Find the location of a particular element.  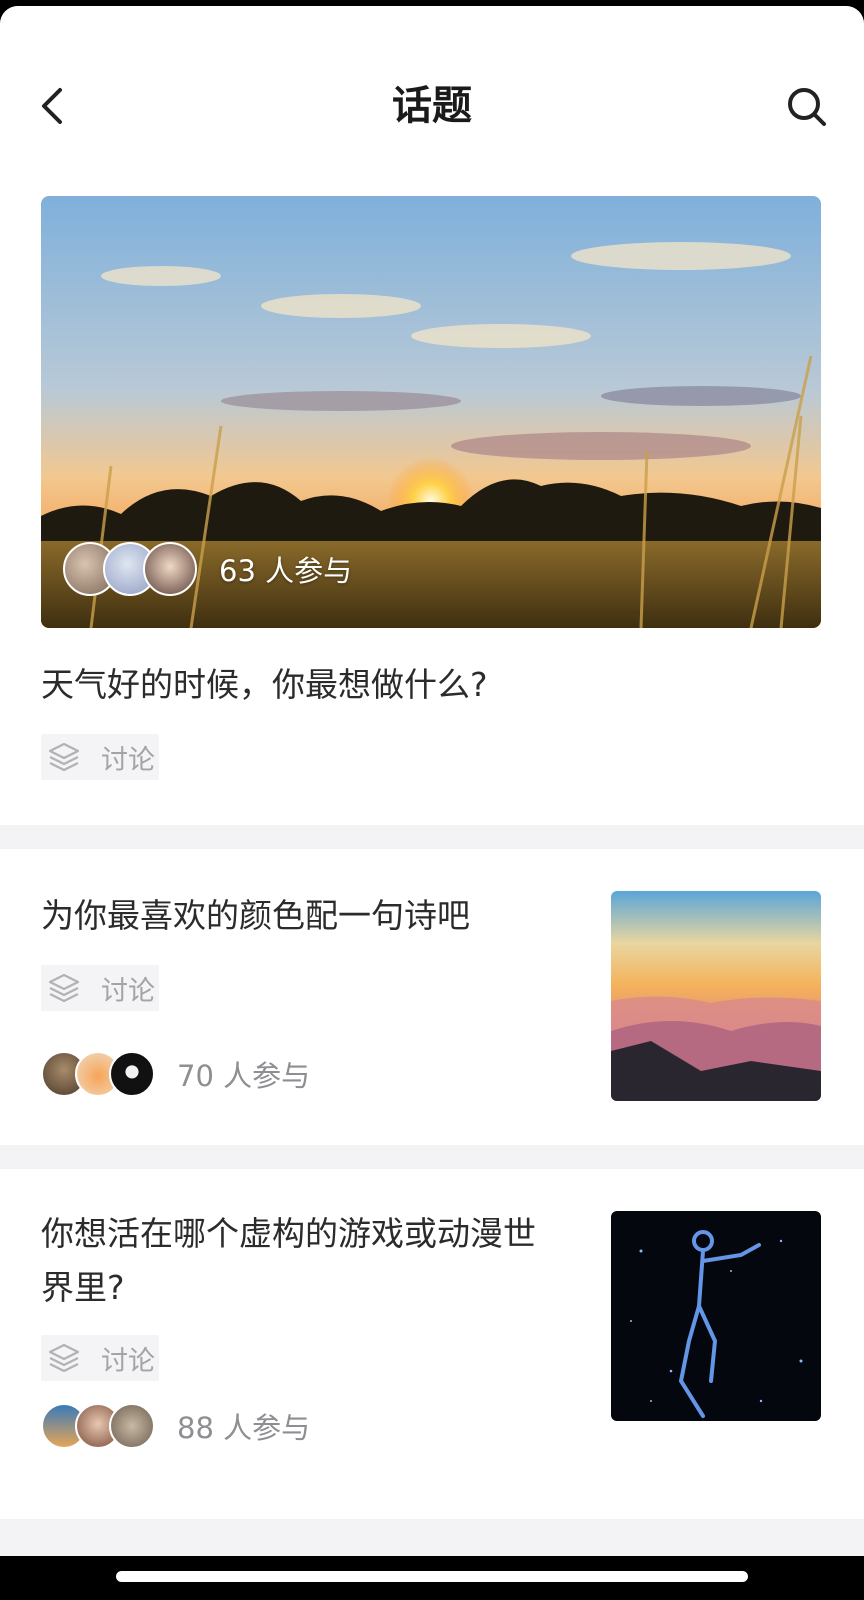

search-button is located at coordinates (808, 106).